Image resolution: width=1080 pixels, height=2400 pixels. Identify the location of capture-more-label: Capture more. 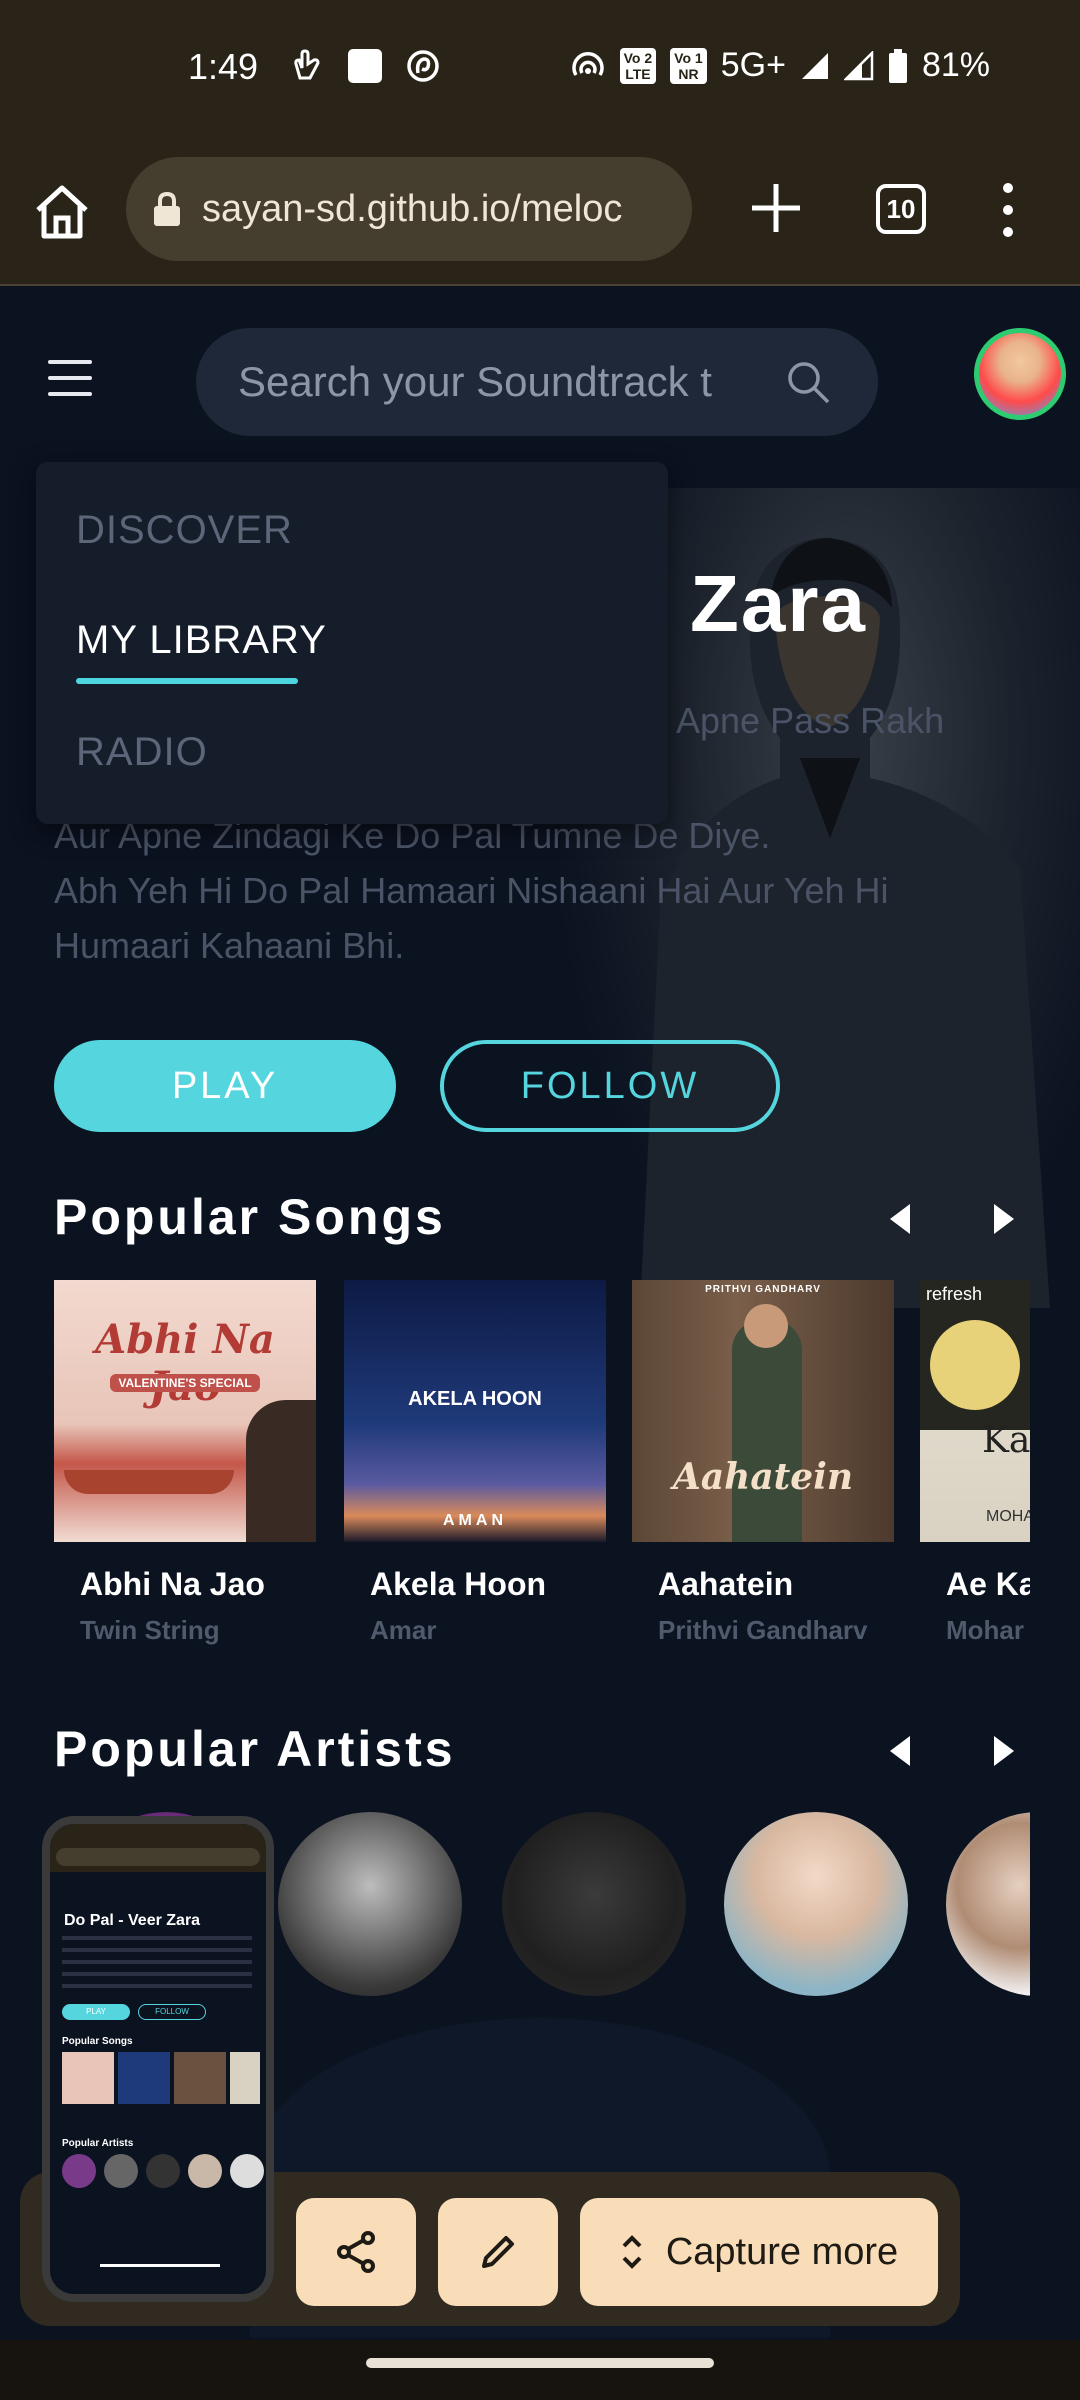
(782, 2251).